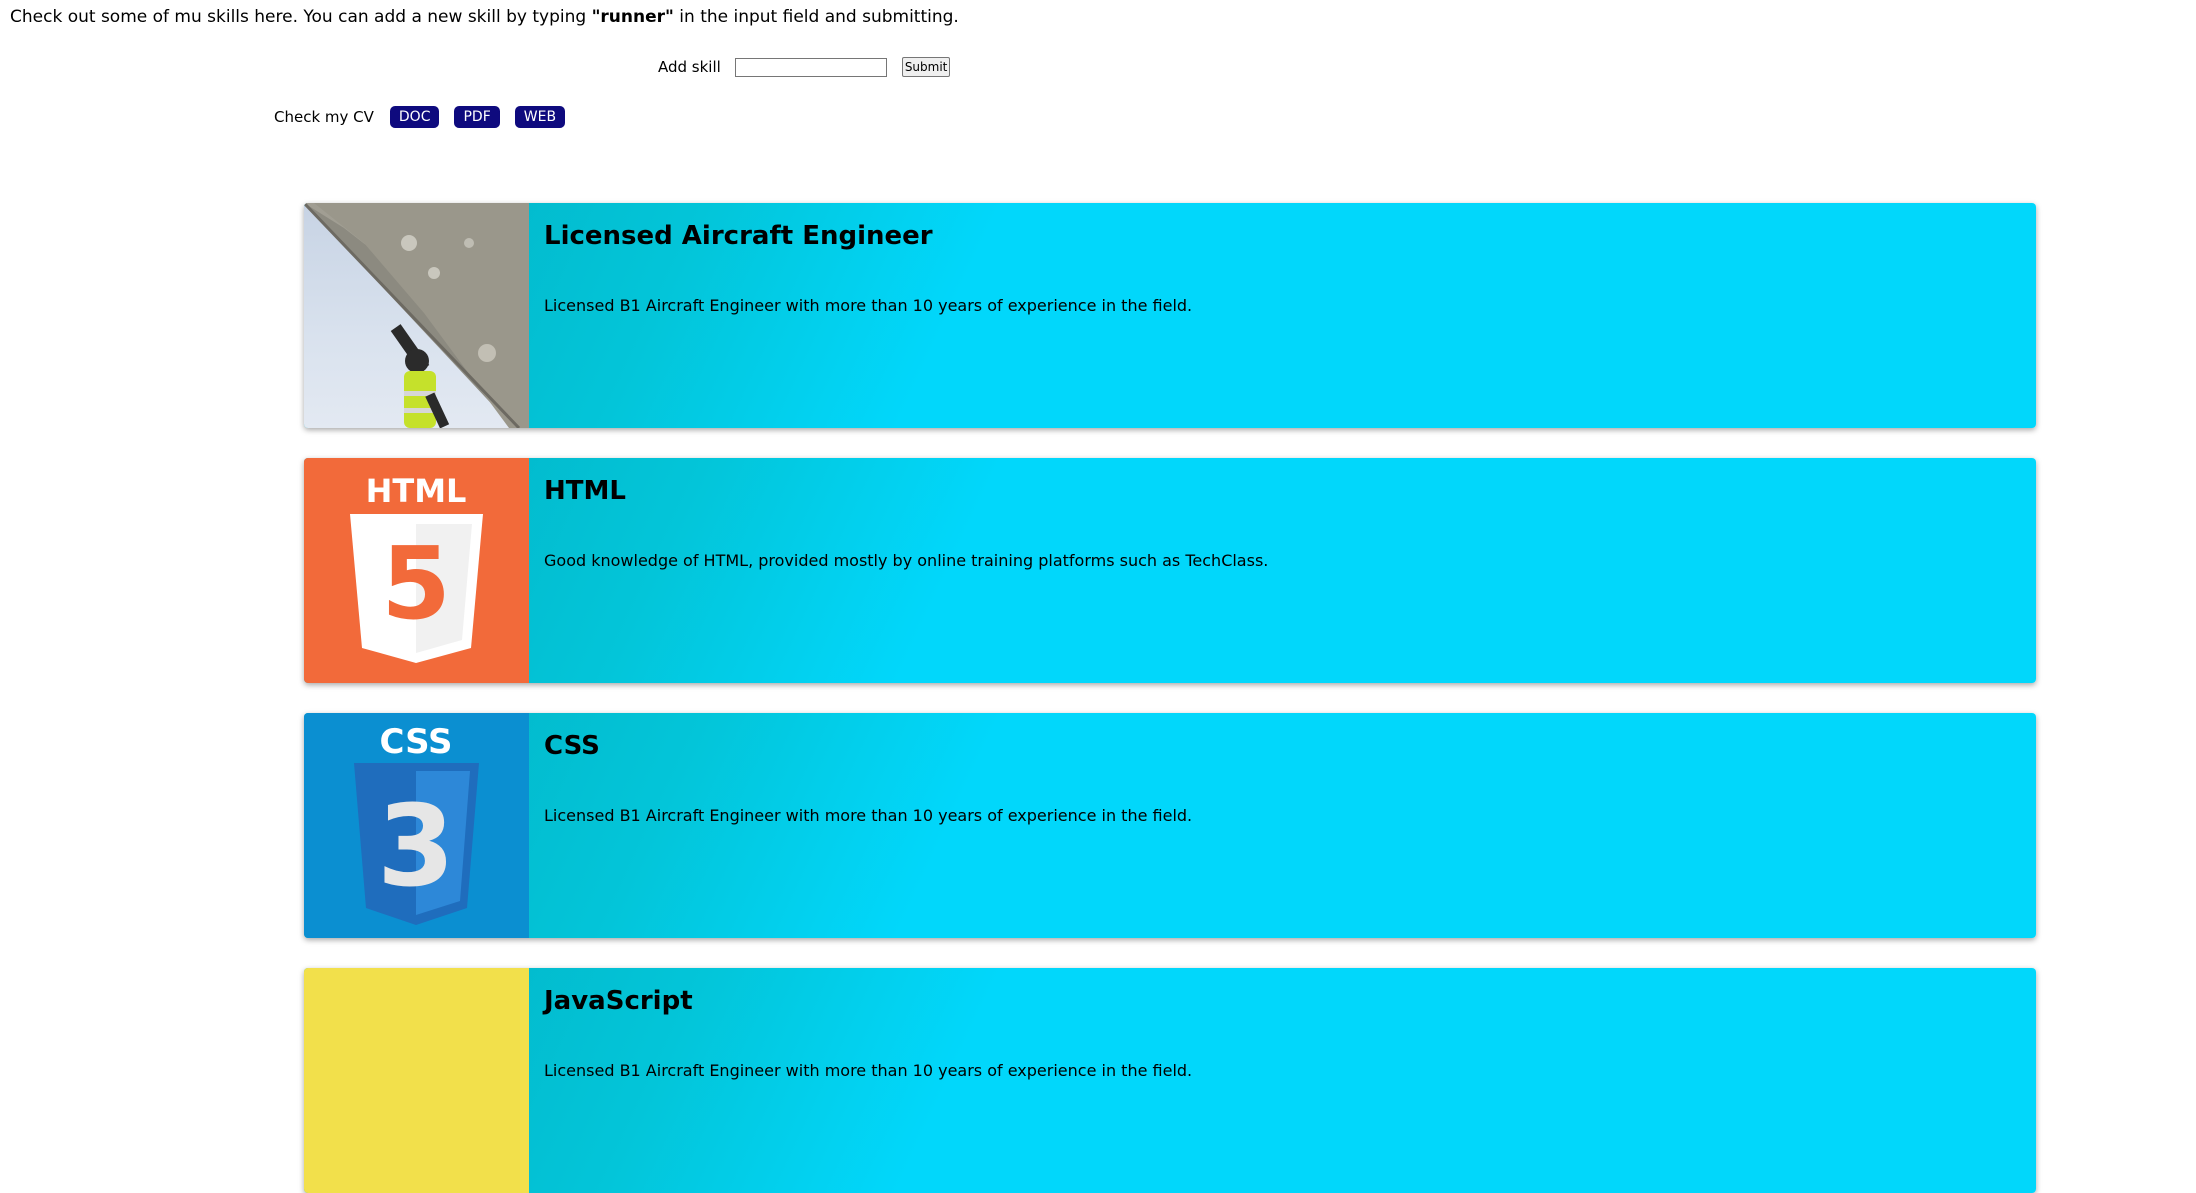  I want to click on svg-text: 5, so click(416, 583).